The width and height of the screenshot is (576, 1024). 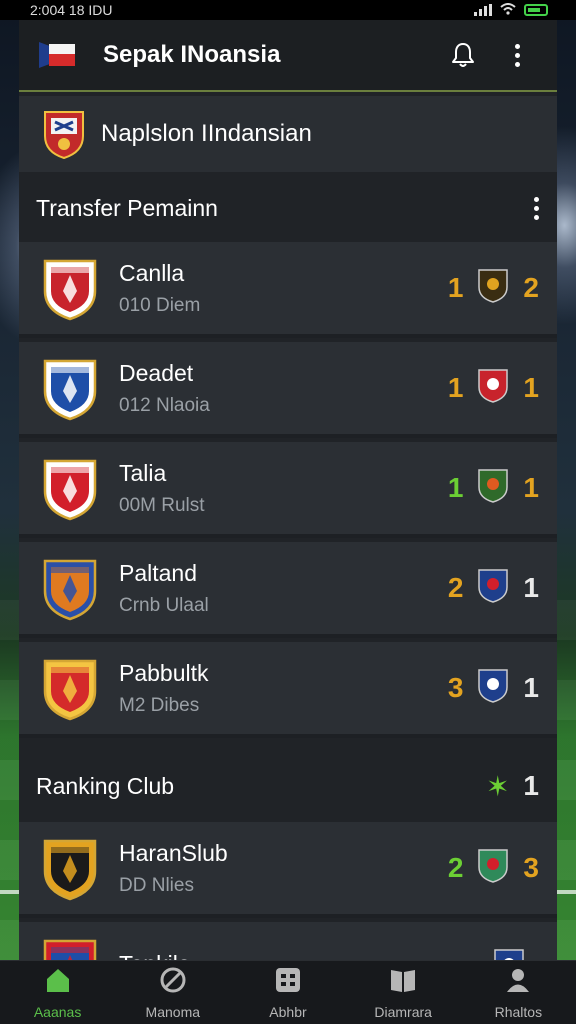 I want to click on nav-item-abhbr: Abhbr, so click(x=288, y=992).